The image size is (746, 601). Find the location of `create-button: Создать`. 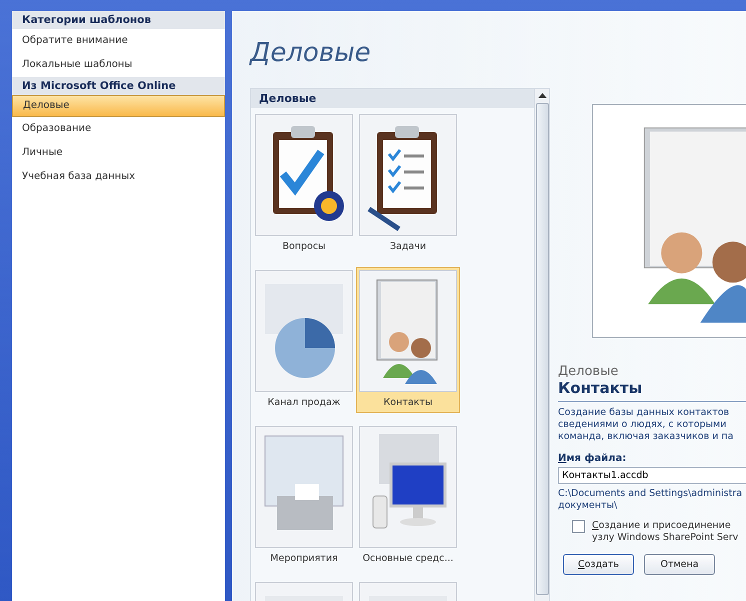

create-button: Создать is located at coordinates (598, 564).